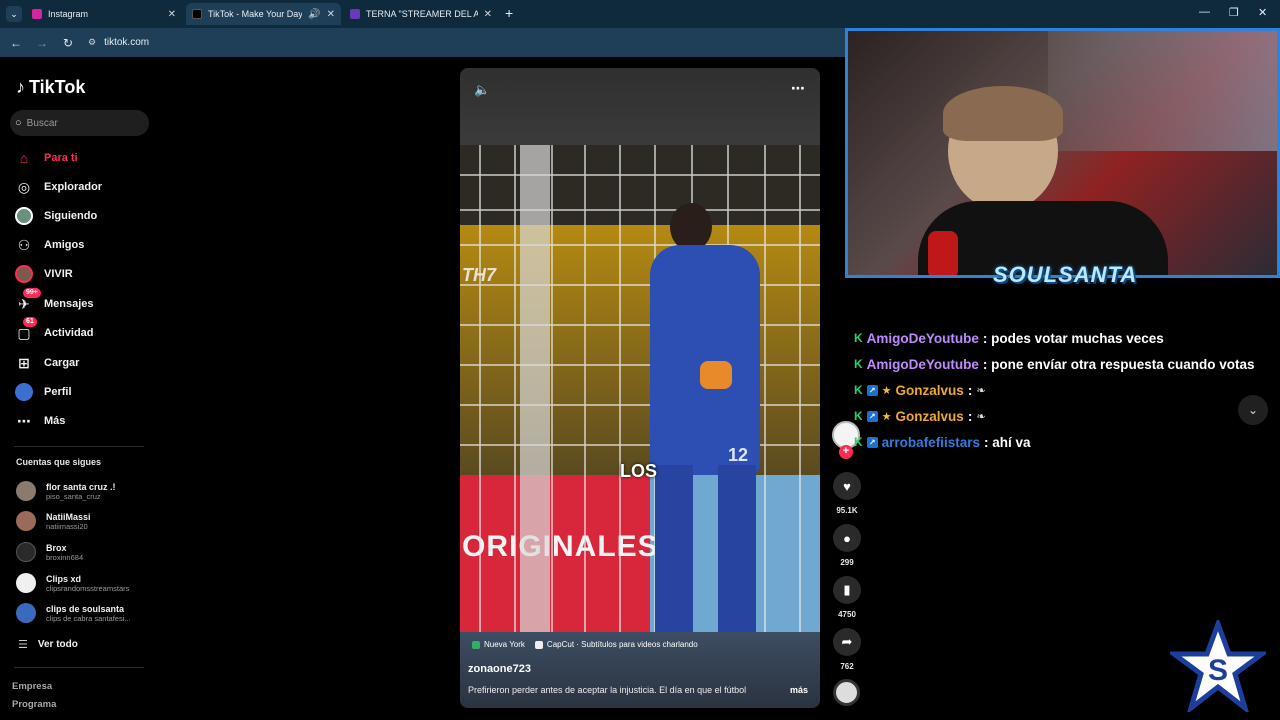  Describe the element at coordinates (920, 416) in the screenshot. I see `chat-message: K ↗ ★ Gonzalvus : ❧` at that location.